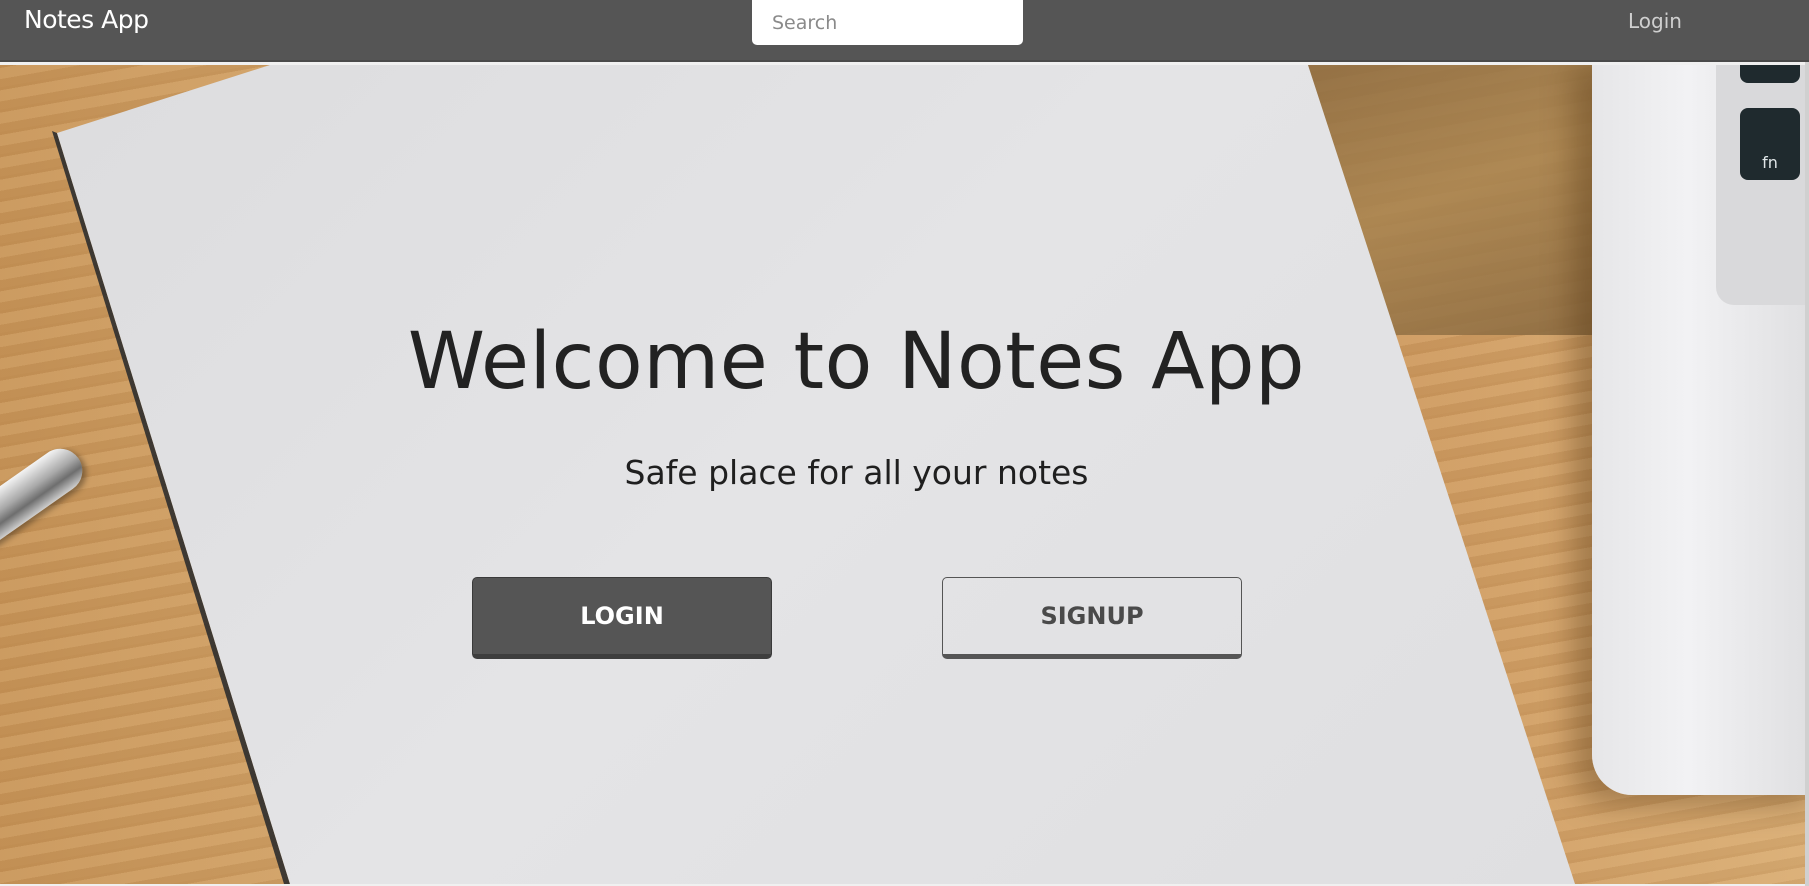  What do you see at coordinates (1655, 21) in the screenshot?
I see `nav-login-link: Login` at bounding box center [1655, 21].